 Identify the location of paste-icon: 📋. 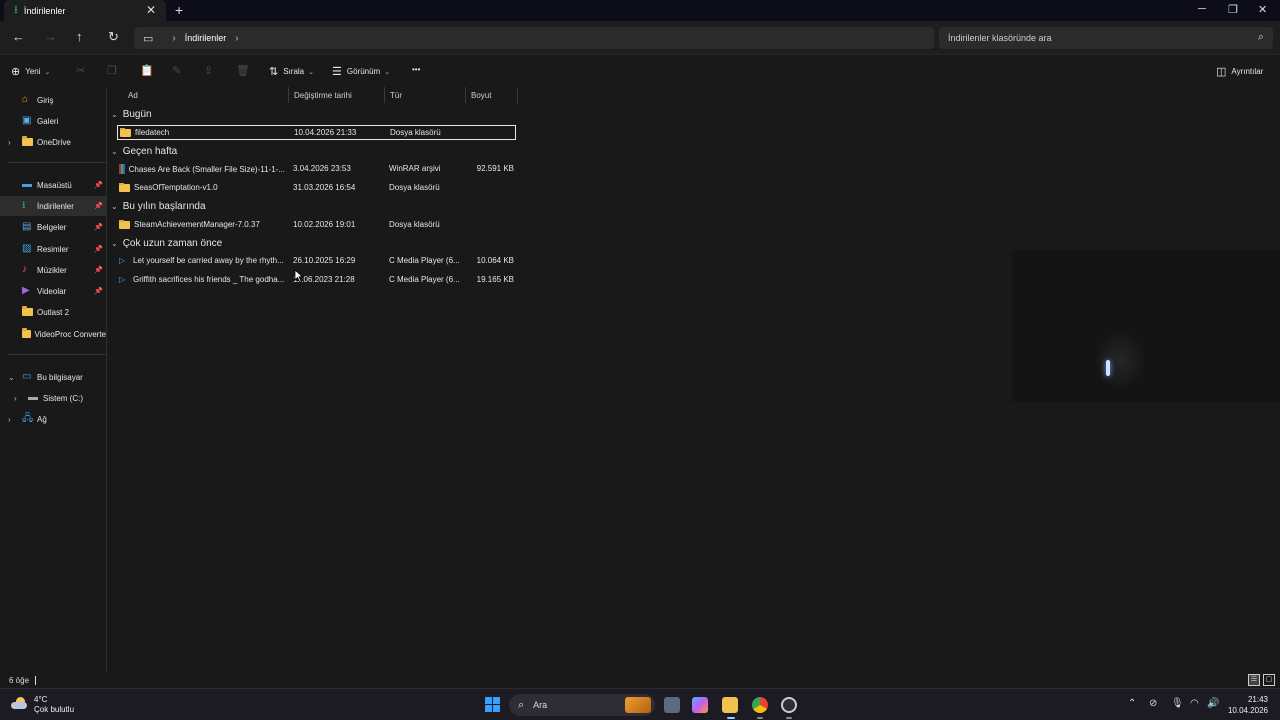
(147, 70).